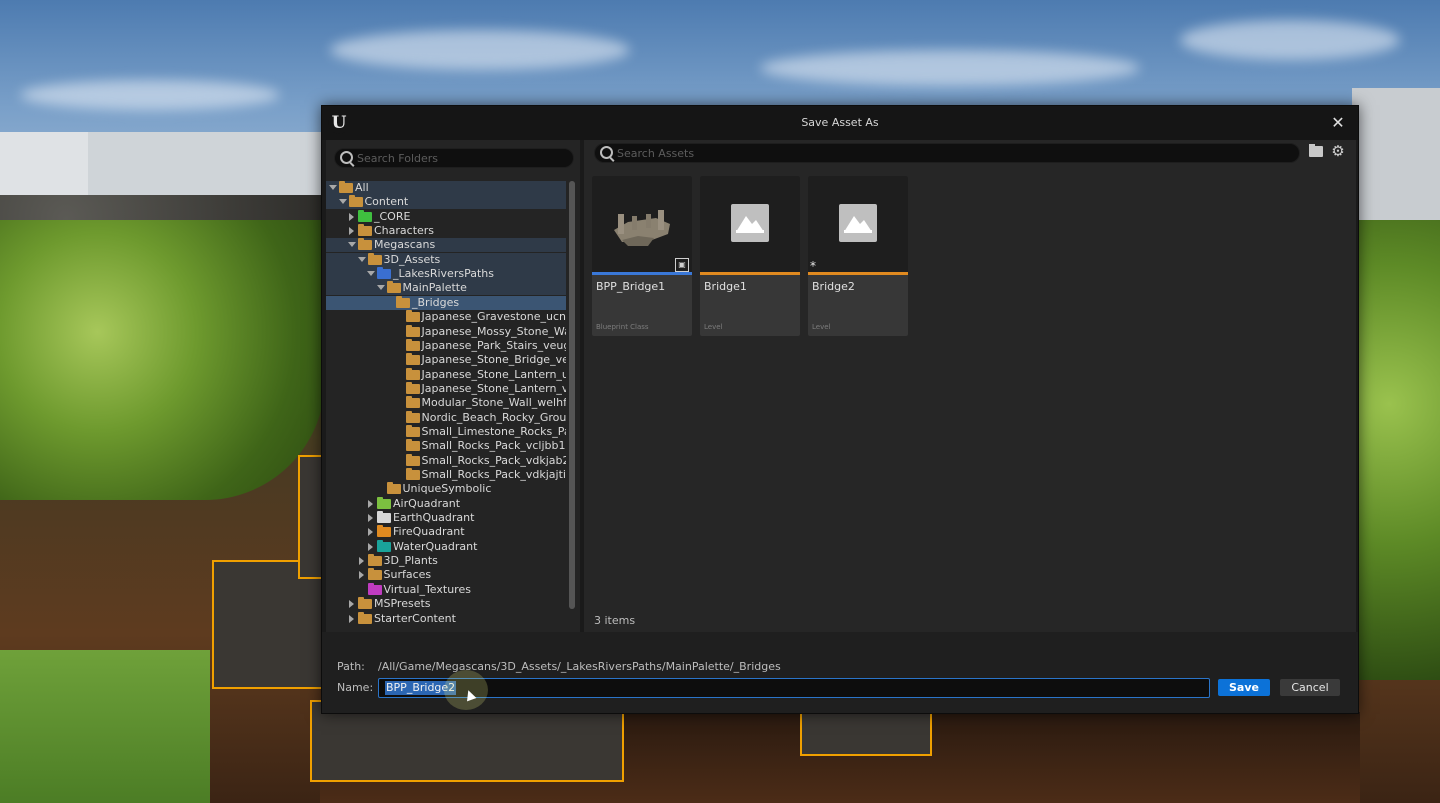  What do you see at coordinates (446, 216) in the screenshot?
I see `folder-tree-item: _CORE` at bounding box center [446, 216].